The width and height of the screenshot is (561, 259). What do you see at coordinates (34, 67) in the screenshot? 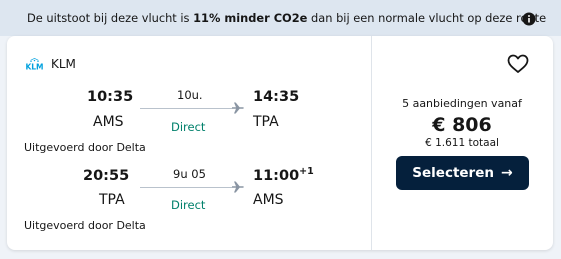
I see `svg-text: KLM` at bounding box center [34, 67].